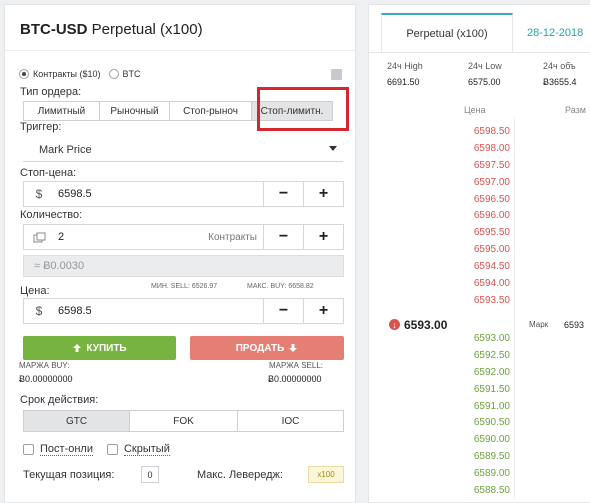 Image resolution: width=590 pixels, height=503 pixels. I want to click on bid-row: 6592.50, so click(479, 355).